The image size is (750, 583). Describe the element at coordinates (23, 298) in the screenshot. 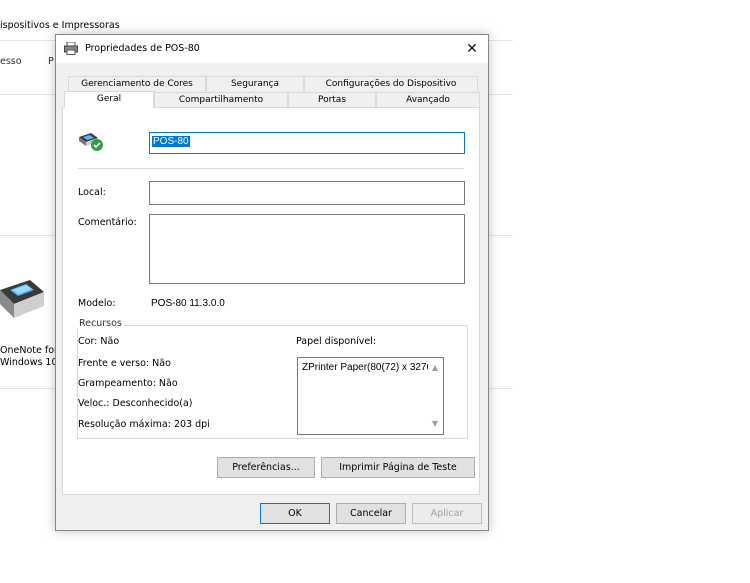

I see `onenote-printer-icon` at that location.